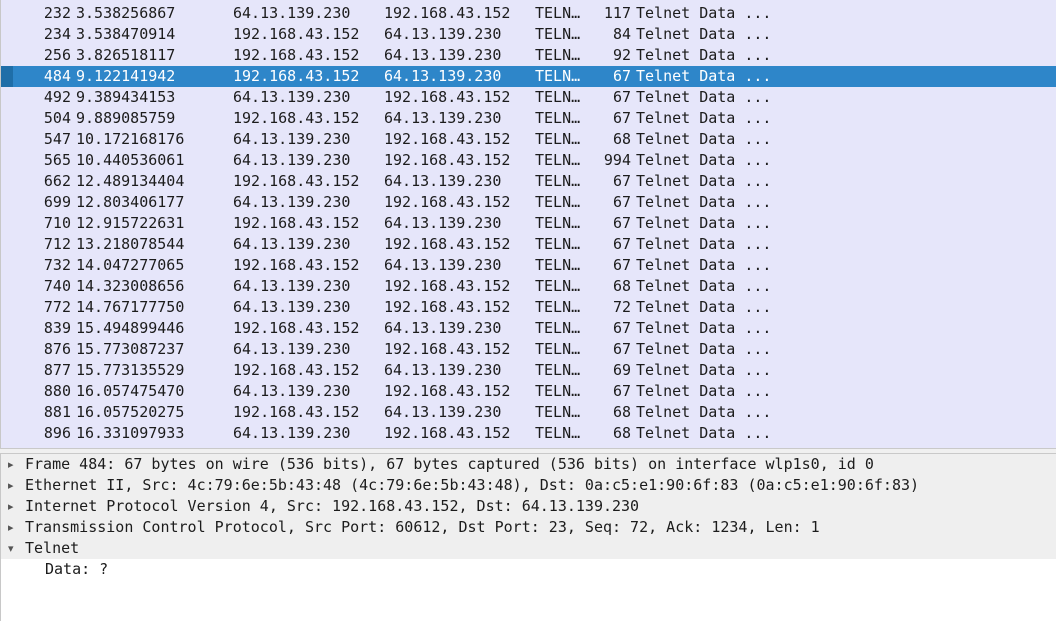 This screenshot has height=621, width=1056. What do you see at coordinates (130, 349) in the screenshot?
I see `packet-time: 15.773087237` at bounding box center [130, 349].